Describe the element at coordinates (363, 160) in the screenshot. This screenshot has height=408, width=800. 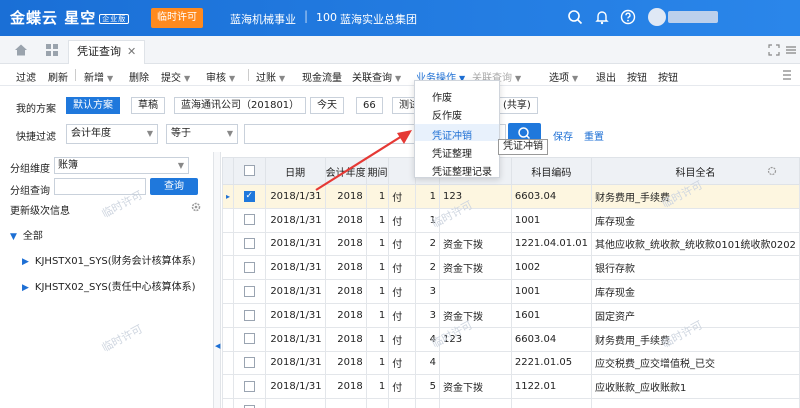
I see `annotation-arrow` at that location.